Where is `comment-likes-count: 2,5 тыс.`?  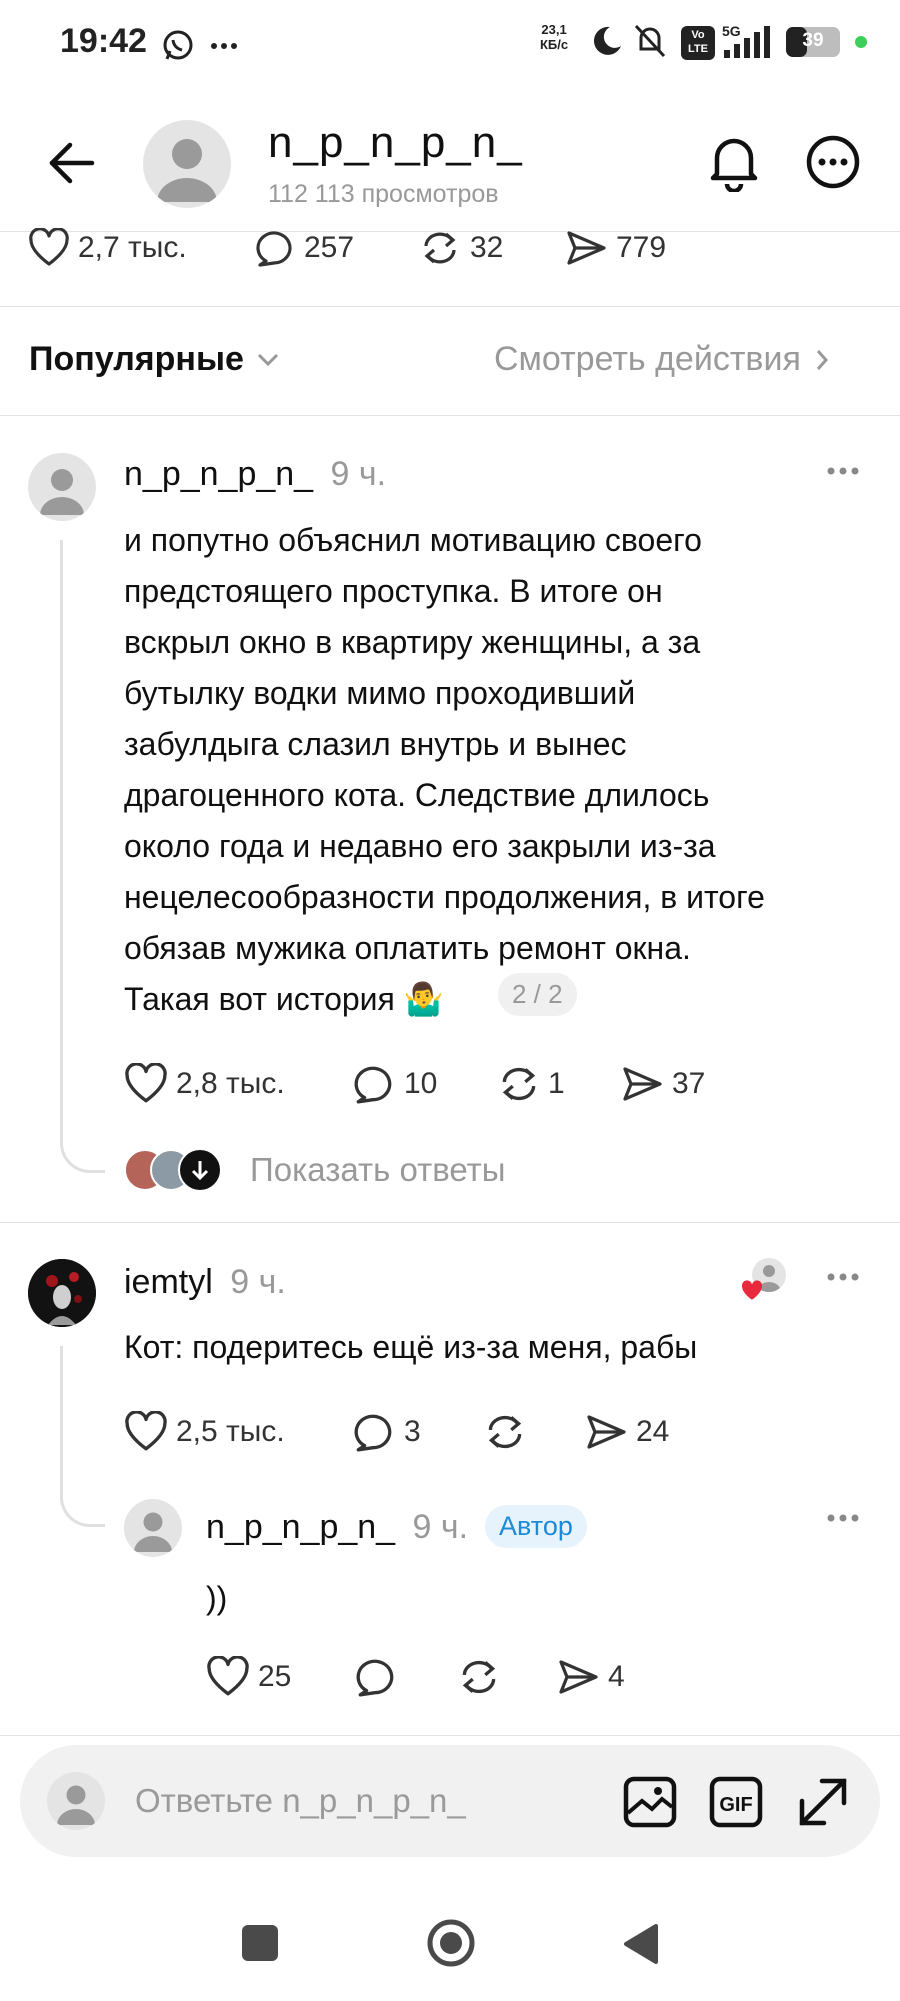
comment-likes-count: 2,5 тыс. is located at coordinates (230, 1431).